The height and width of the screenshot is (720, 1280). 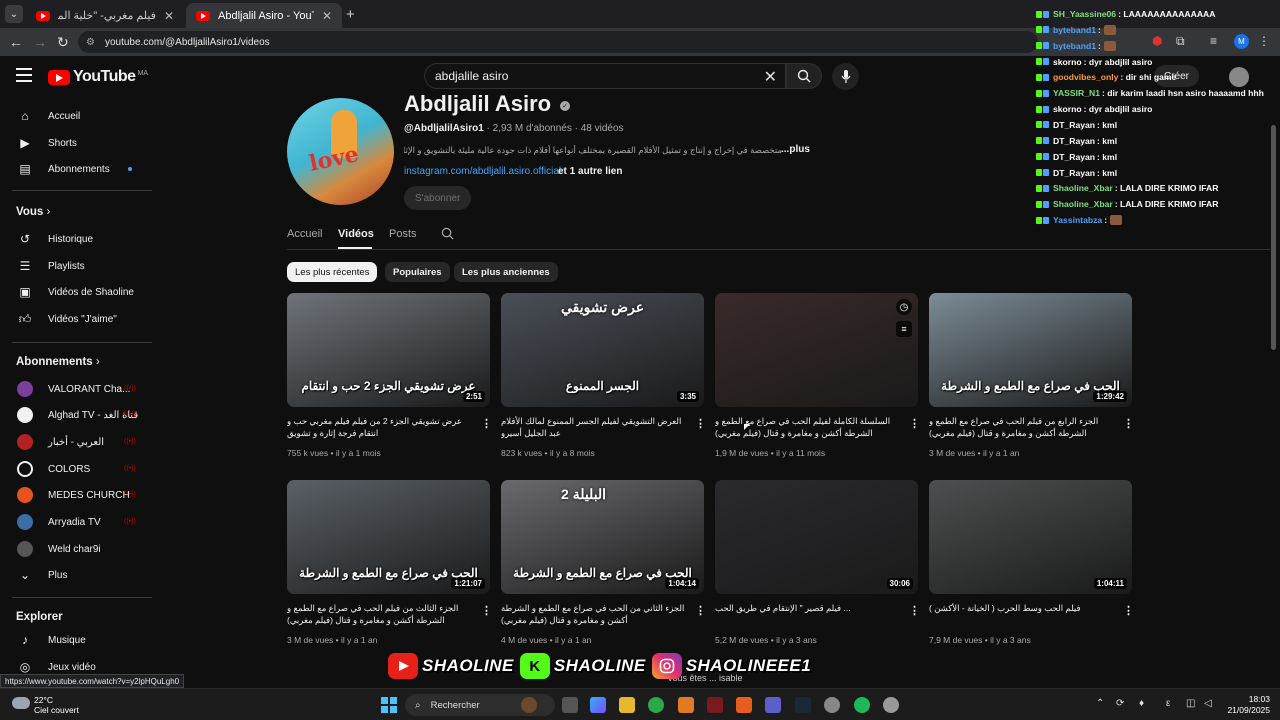 What do you see at coordinates (770, 77) in the screenshot?
I see `clear-search-icon: ✕` at bounding box center [770, 77].